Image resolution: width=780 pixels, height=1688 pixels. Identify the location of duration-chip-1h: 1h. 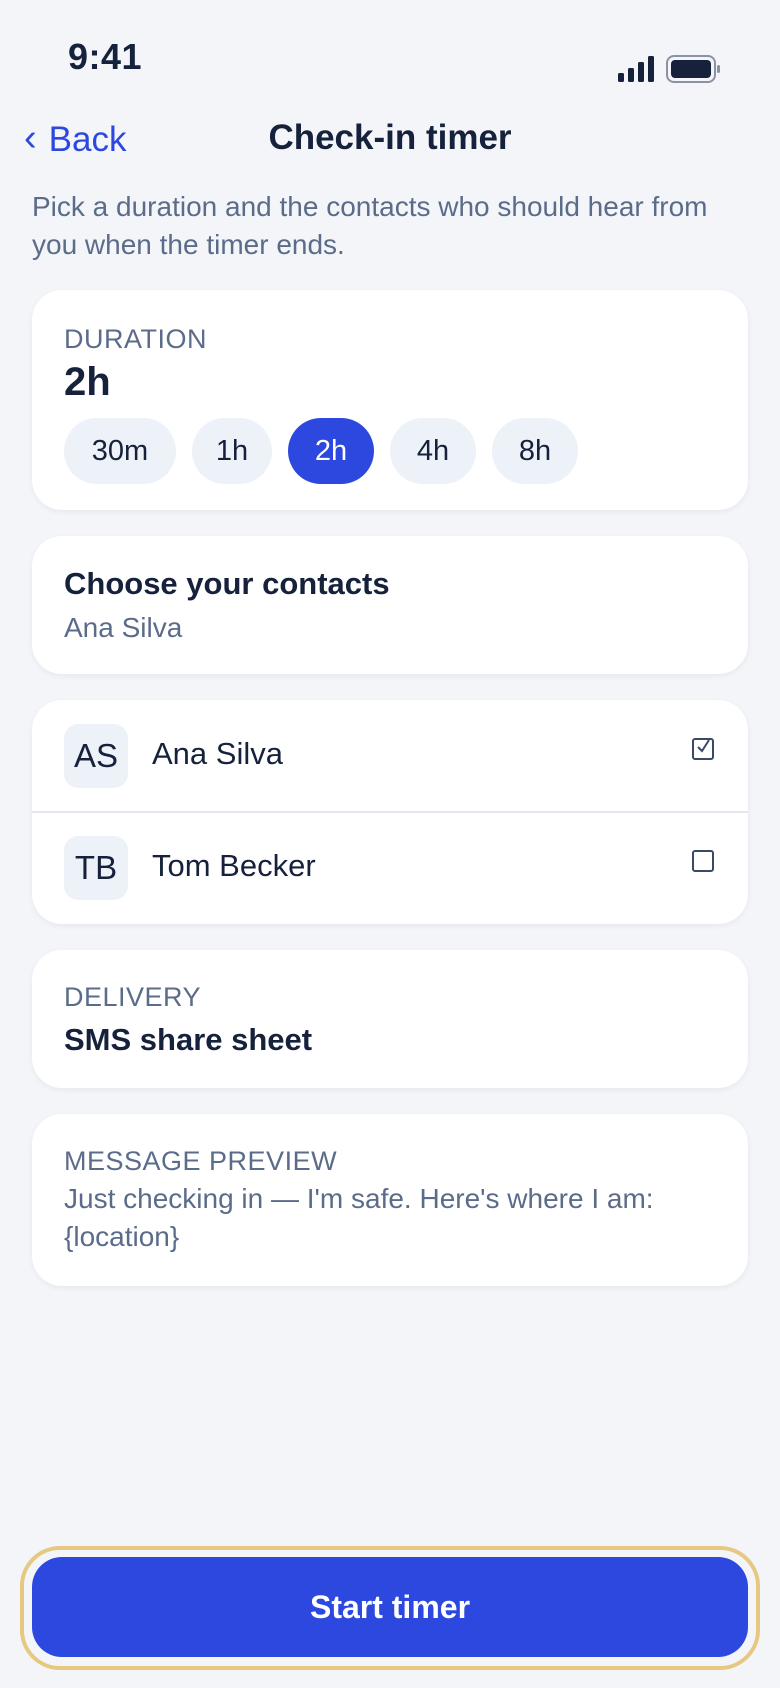
(232, 451).